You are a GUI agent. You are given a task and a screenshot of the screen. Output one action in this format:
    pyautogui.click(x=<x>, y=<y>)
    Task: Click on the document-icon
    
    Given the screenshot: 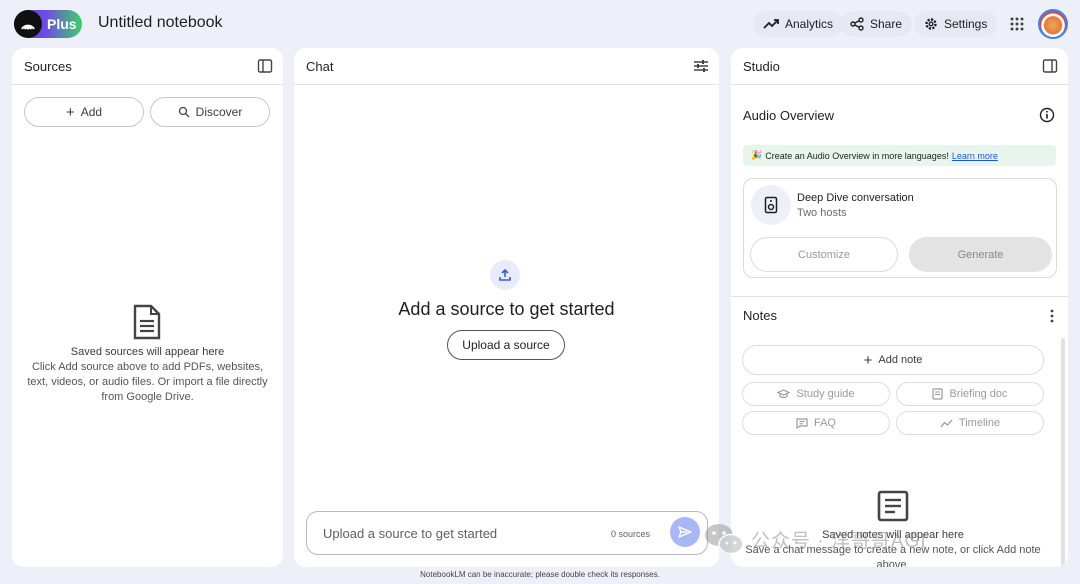 What is the action you would take?
    pyautogui.click(x=147, y=322)
    